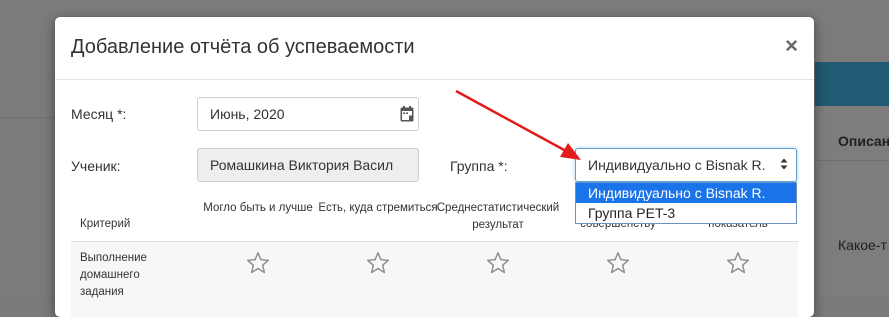 The width and height of the screenshot is (889, 317). I want to click on column-header-average-result: Среднестатистический результат, so click(498, 216).